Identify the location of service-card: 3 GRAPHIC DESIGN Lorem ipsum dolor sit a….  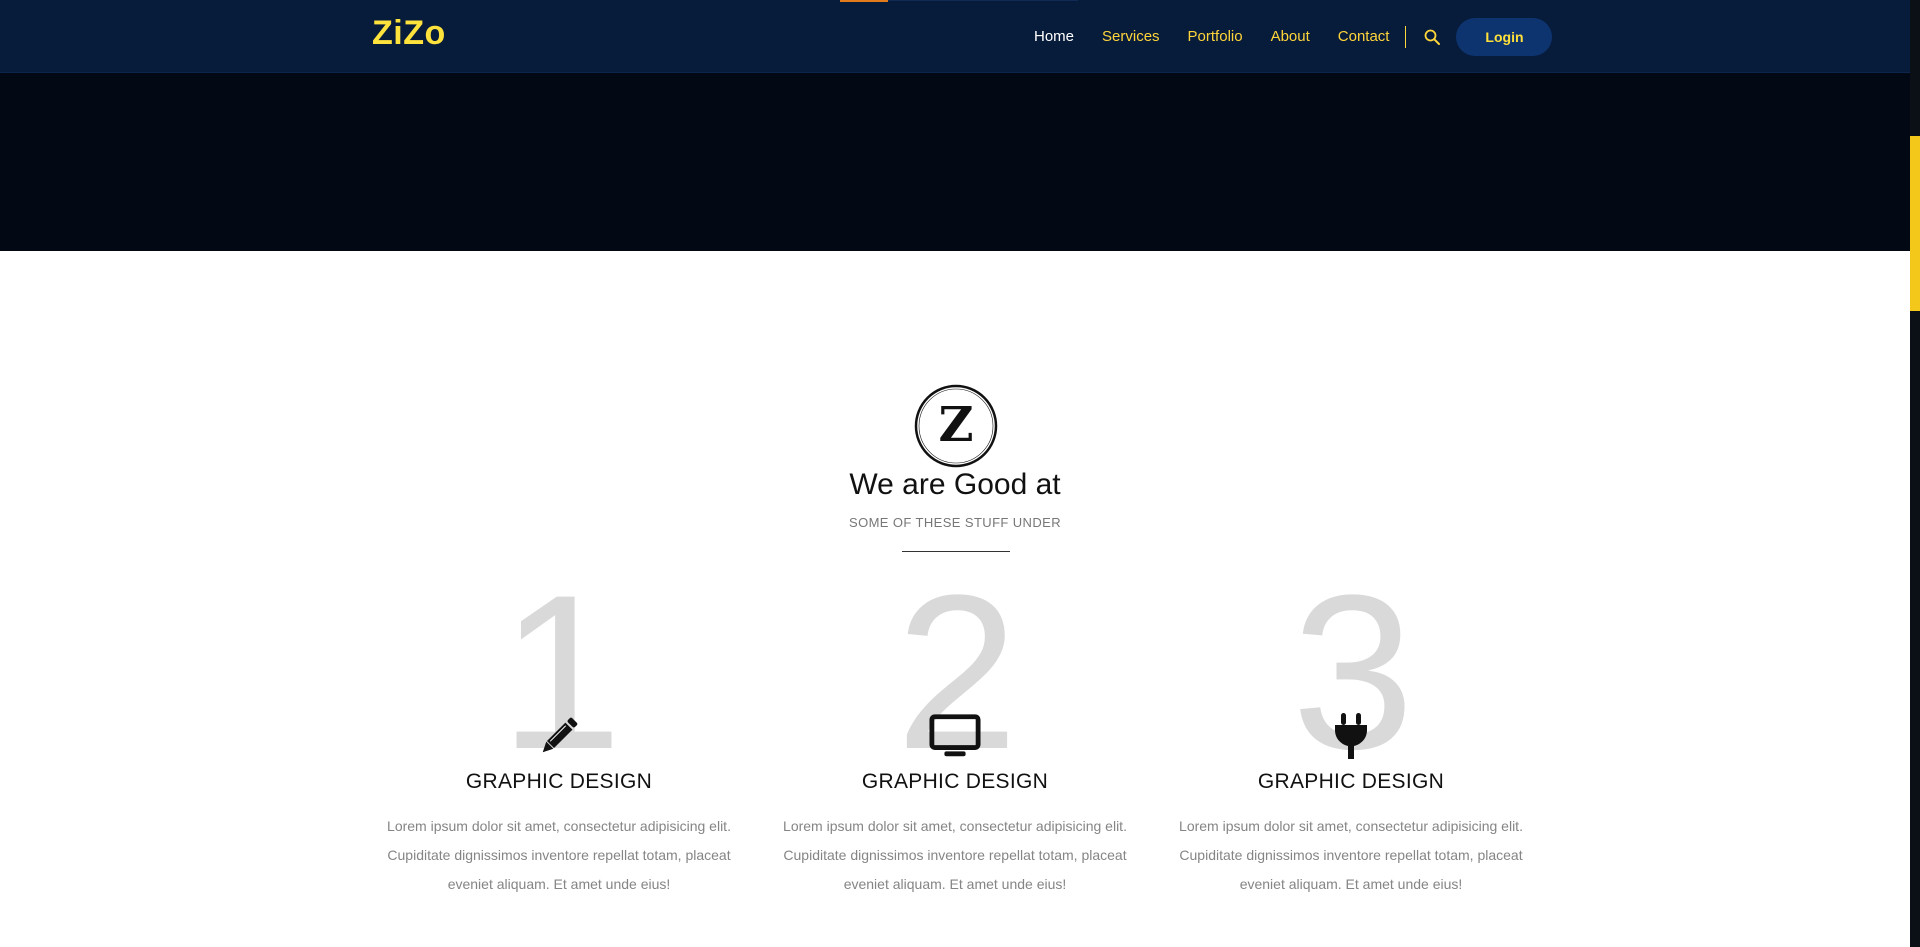
(1351, 736).